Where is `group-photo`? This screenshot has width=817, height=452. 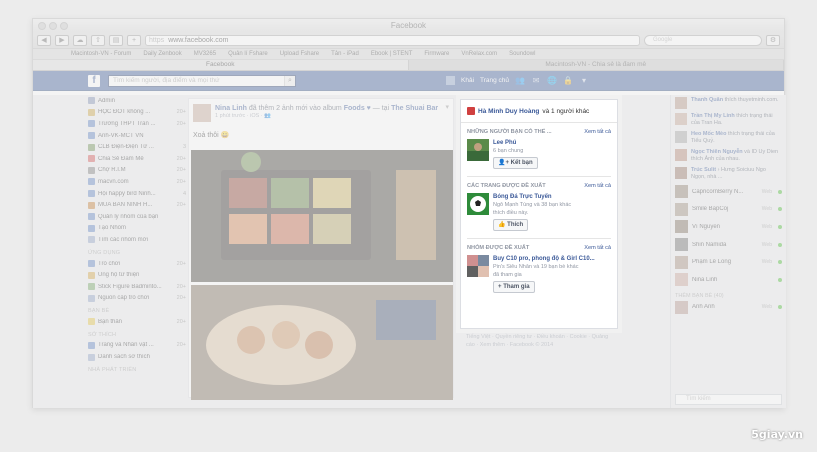 group-photo is located at coordinates (478, 266).